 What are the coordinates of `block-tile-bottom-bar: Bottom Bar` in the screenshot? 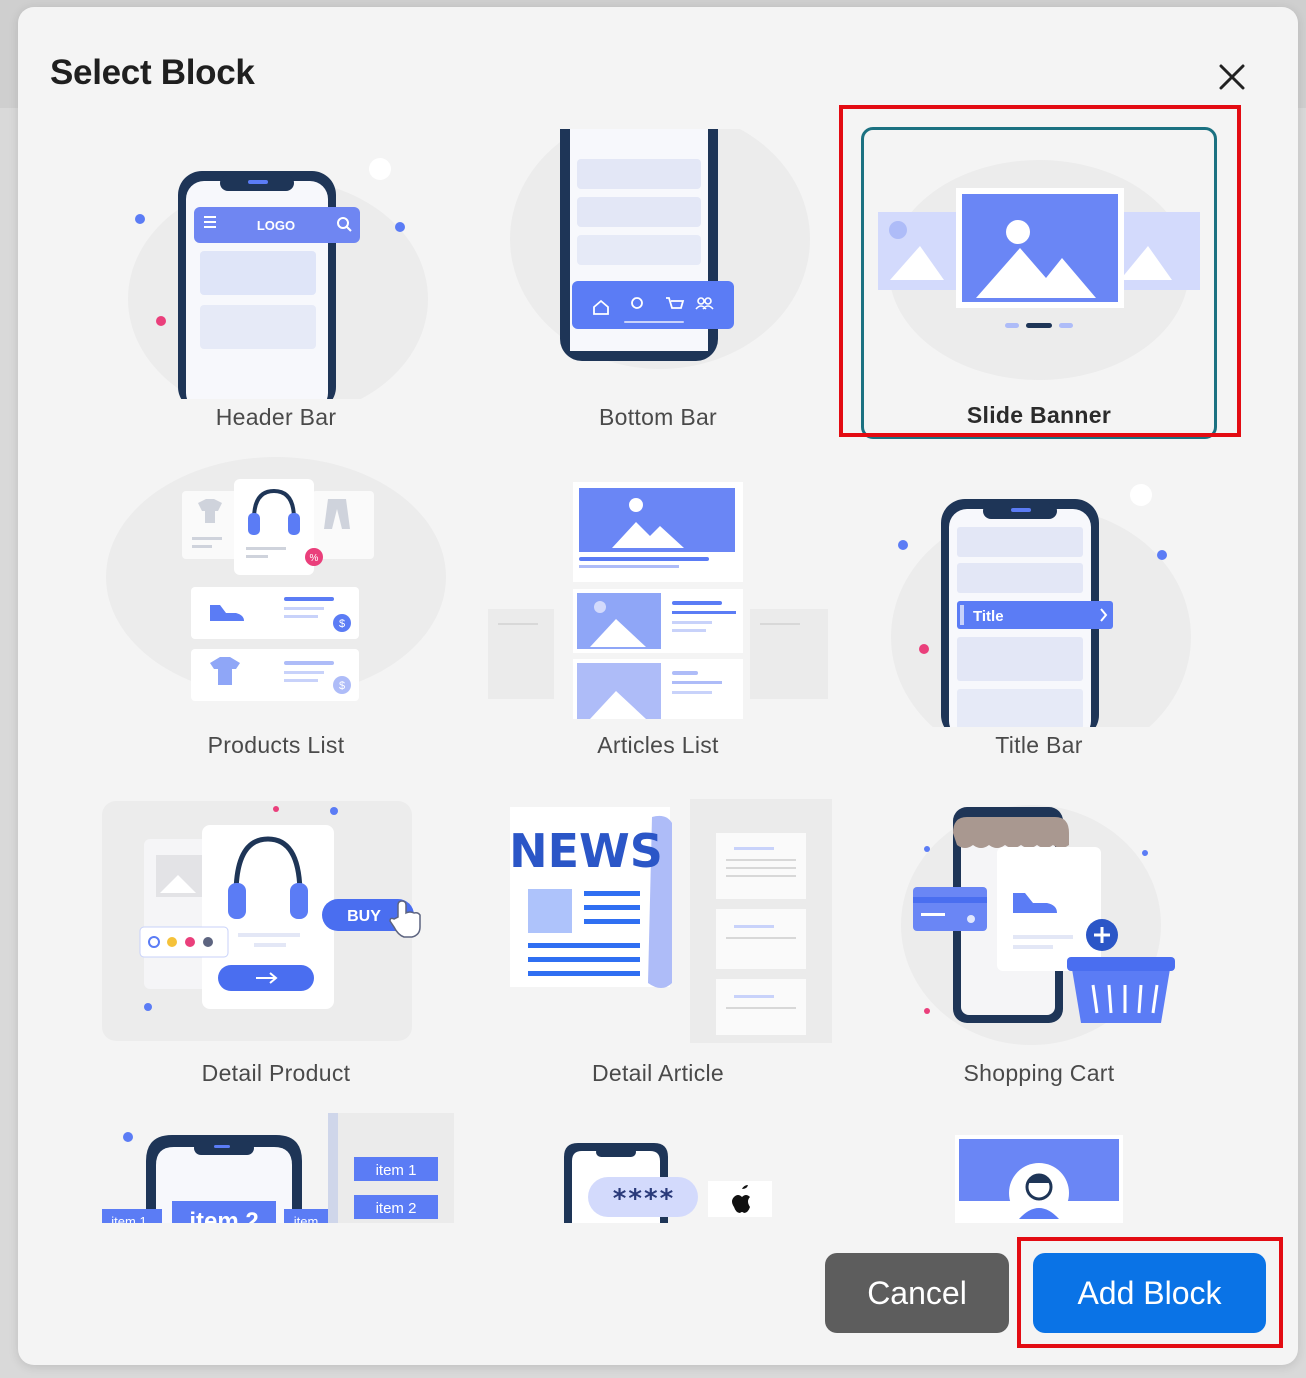 It's located at (658, 285).